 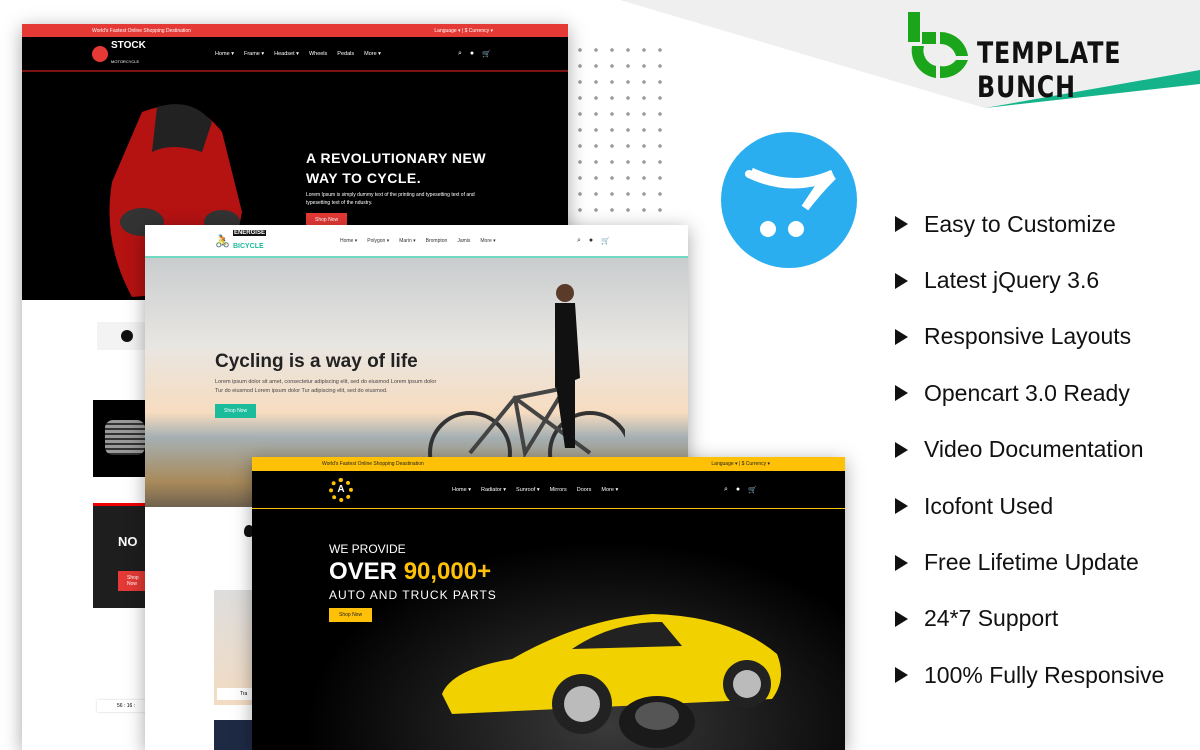 What do you see at coordinates (989, 505) in the screenshot?
I see `feature-label: Icofont Used` at bounding box center [989, 505].